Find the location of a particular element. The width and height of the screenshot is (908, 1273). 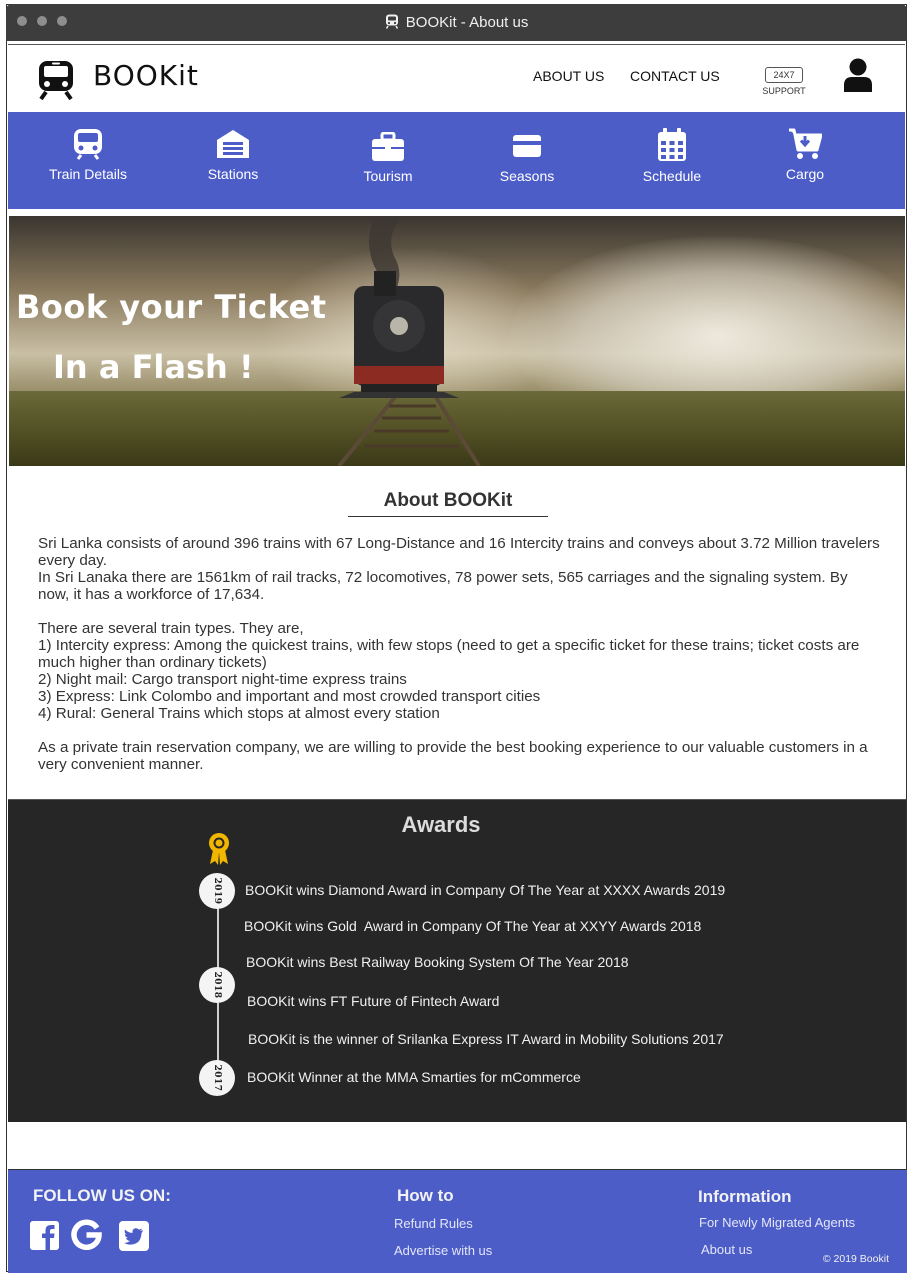

nav-item-label: Schedule is located at coordinates (672, 176).